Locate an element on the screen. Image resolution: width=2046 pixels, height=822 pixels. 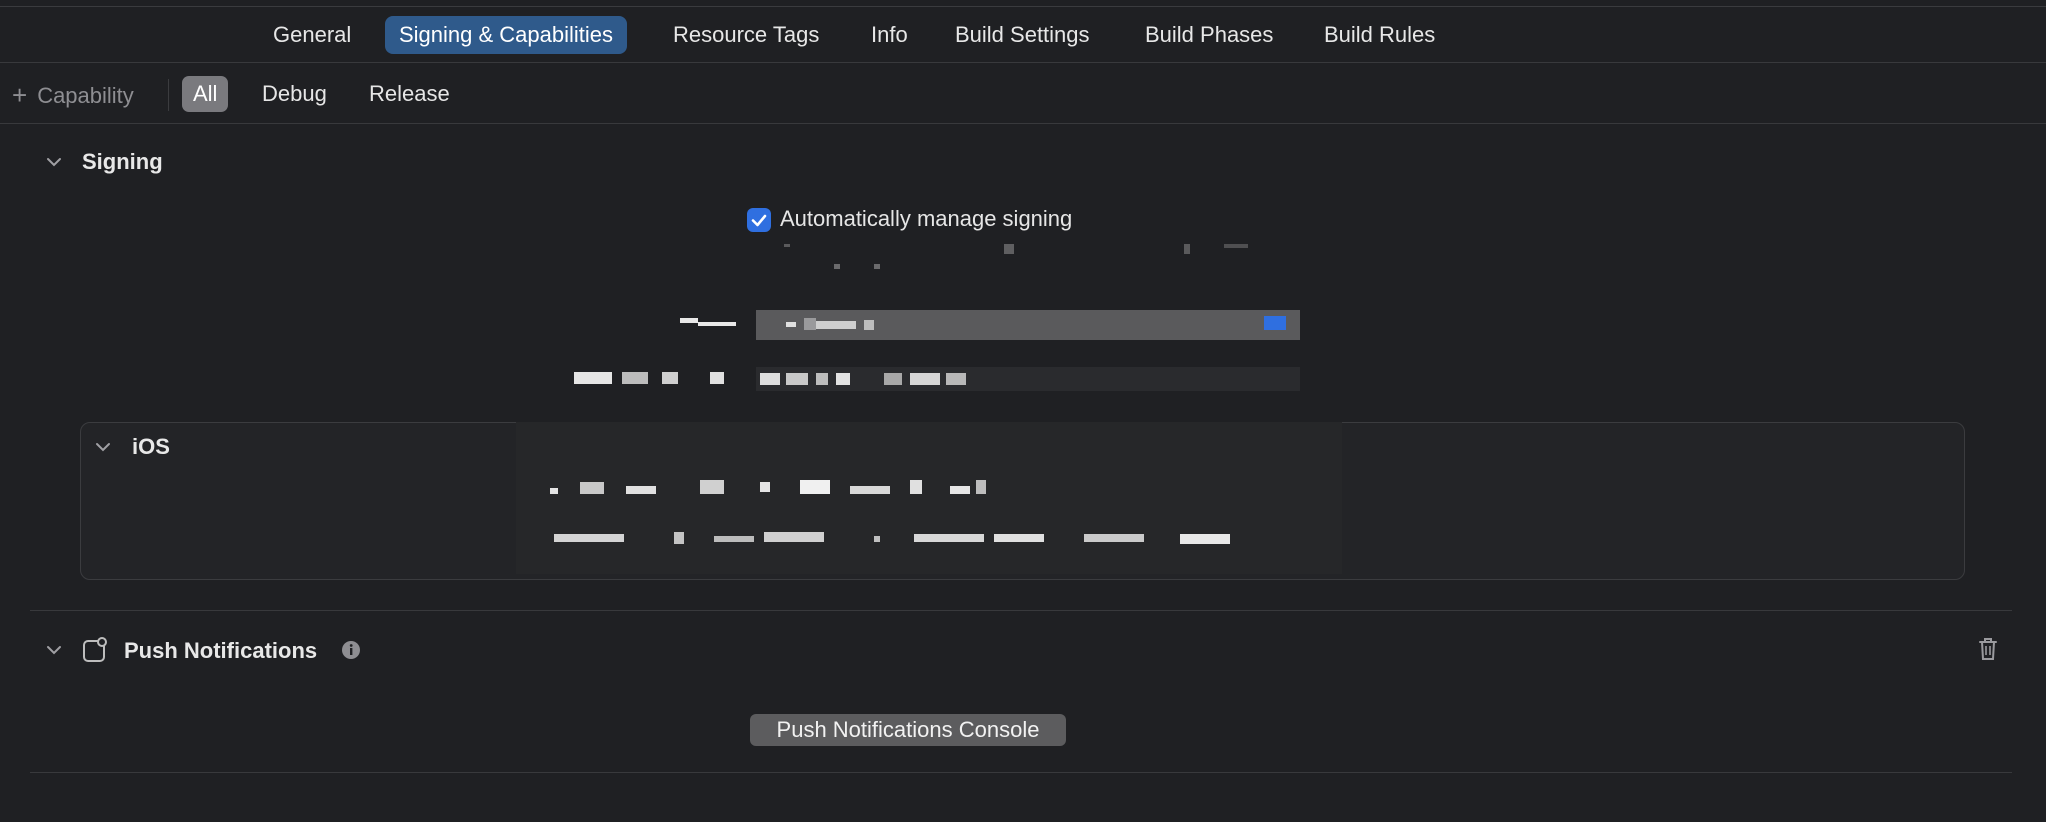
checkmark-icon is located at coordinates (759, 220).